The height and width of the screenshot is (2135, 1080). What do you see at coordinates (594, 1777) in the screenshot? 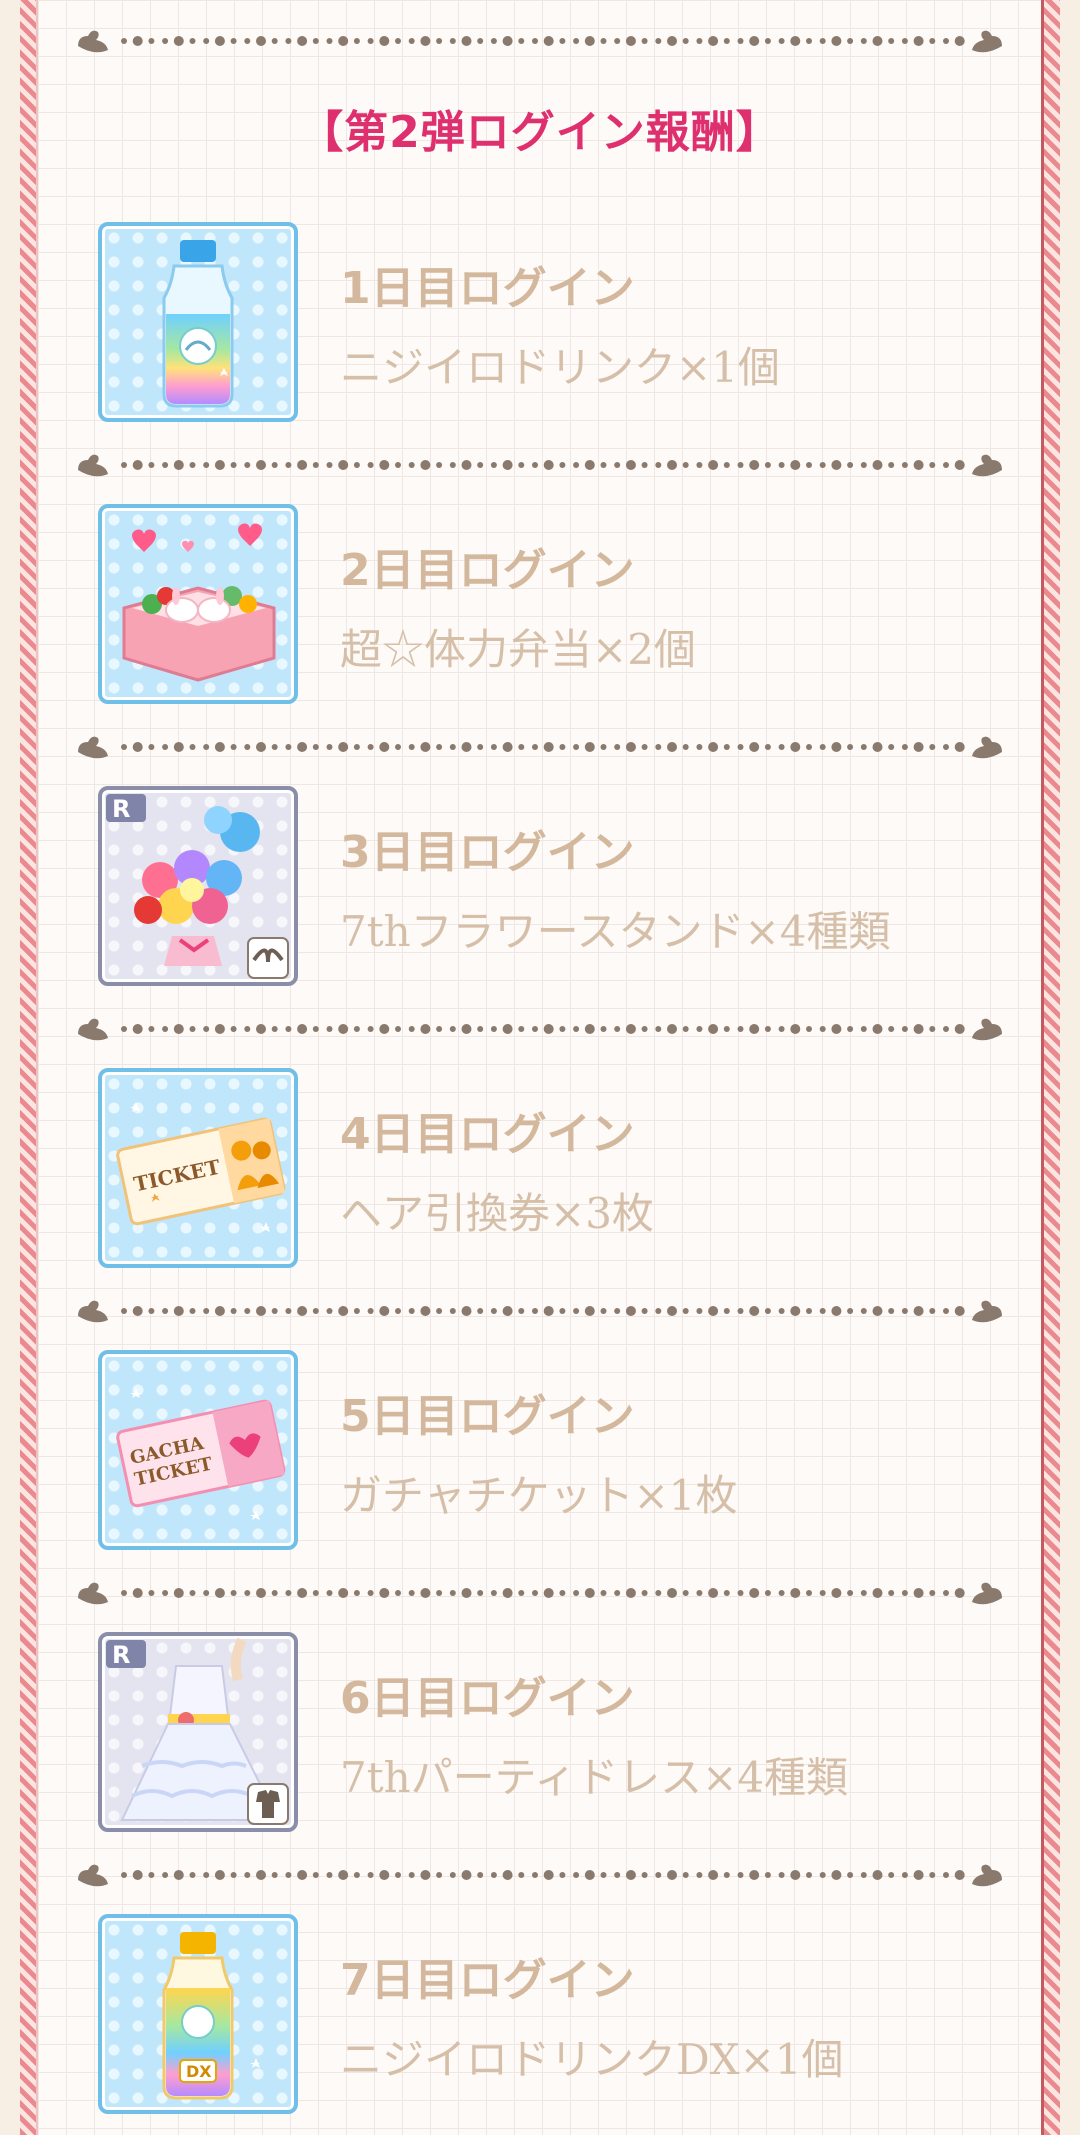
I see `reward-item-label: 7thパーティドレス×4種類` at bounding box center [594, 1777].